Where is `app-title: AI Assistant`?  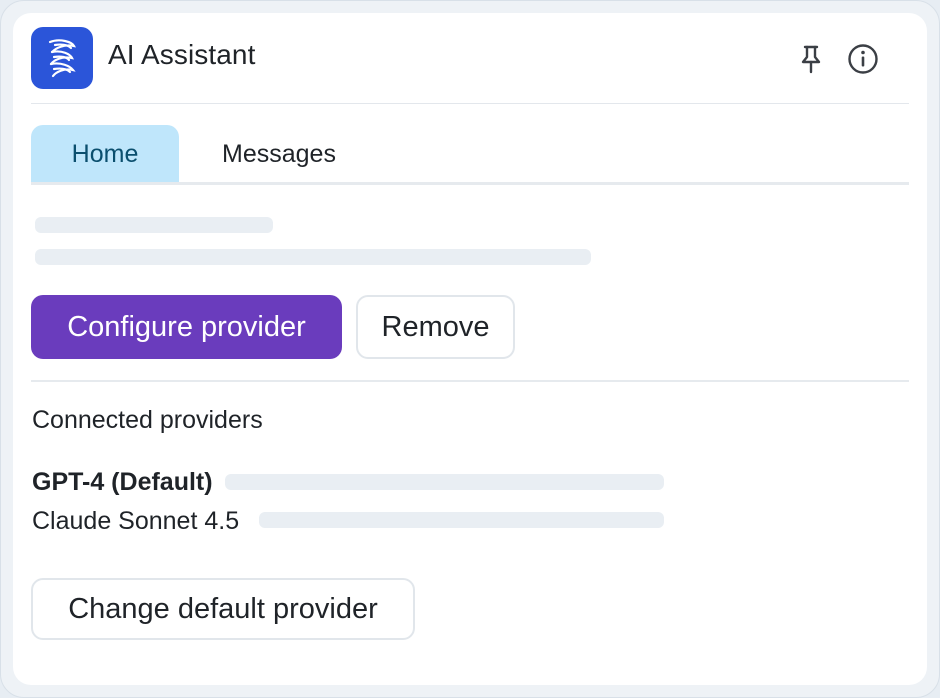
app-title: AI Assistant is located at coordinates (182, 54).